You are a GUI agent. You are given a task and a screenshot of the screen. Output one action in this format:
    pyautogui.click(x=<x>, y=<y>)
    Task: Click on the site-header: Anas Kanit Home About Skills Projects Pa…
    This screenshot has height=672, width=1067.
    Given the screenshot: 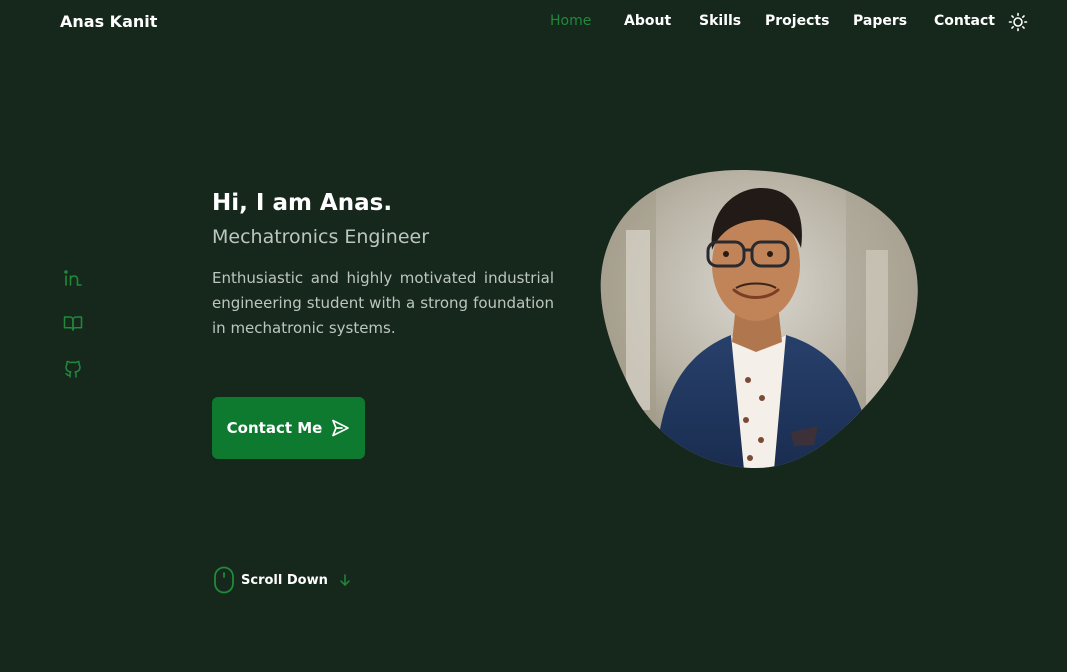 What is the action you would take?
    pyautogui.click(x=533, y=22)
    